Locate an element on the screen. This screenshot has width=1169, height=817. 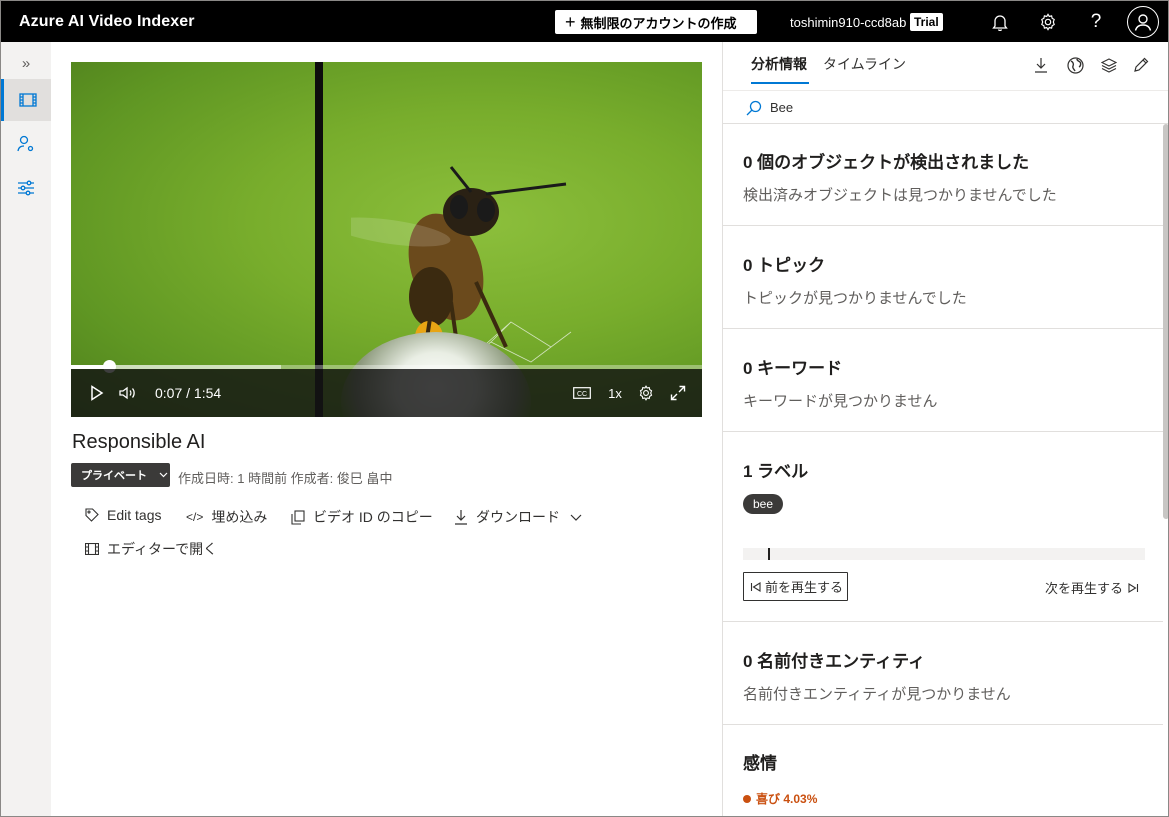
skip-previous-icon is located at coordinates (755, 586).